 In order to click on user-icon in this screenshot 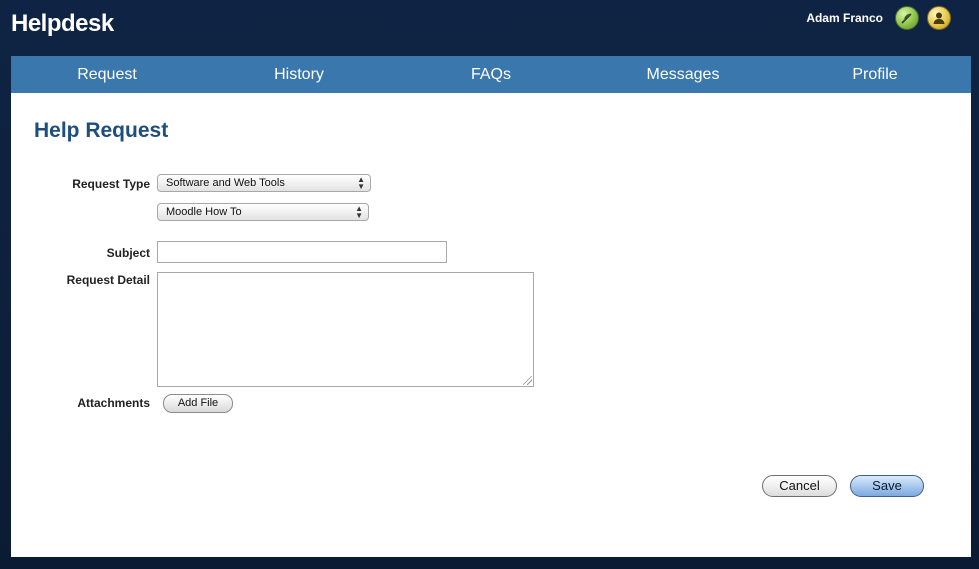, I will do `click(939, 18)`.